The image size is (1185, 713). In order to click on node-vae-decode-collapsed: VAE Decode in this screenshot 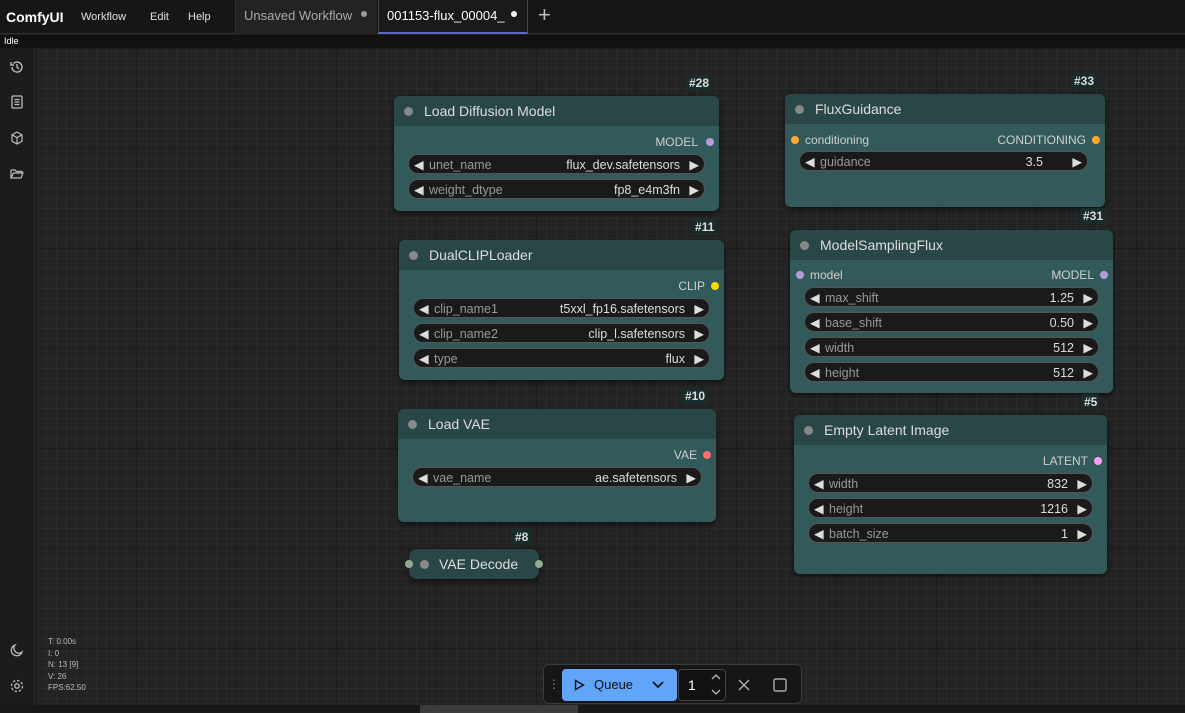, I will do `click(474, 564)`.